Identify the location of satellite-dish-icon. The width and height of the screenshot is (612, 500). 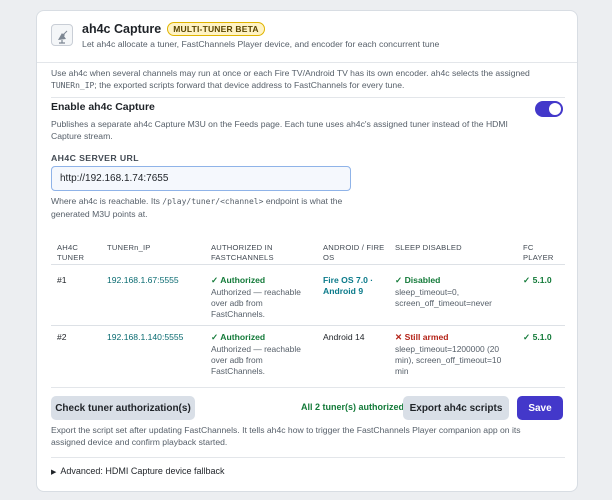
(62, 35).